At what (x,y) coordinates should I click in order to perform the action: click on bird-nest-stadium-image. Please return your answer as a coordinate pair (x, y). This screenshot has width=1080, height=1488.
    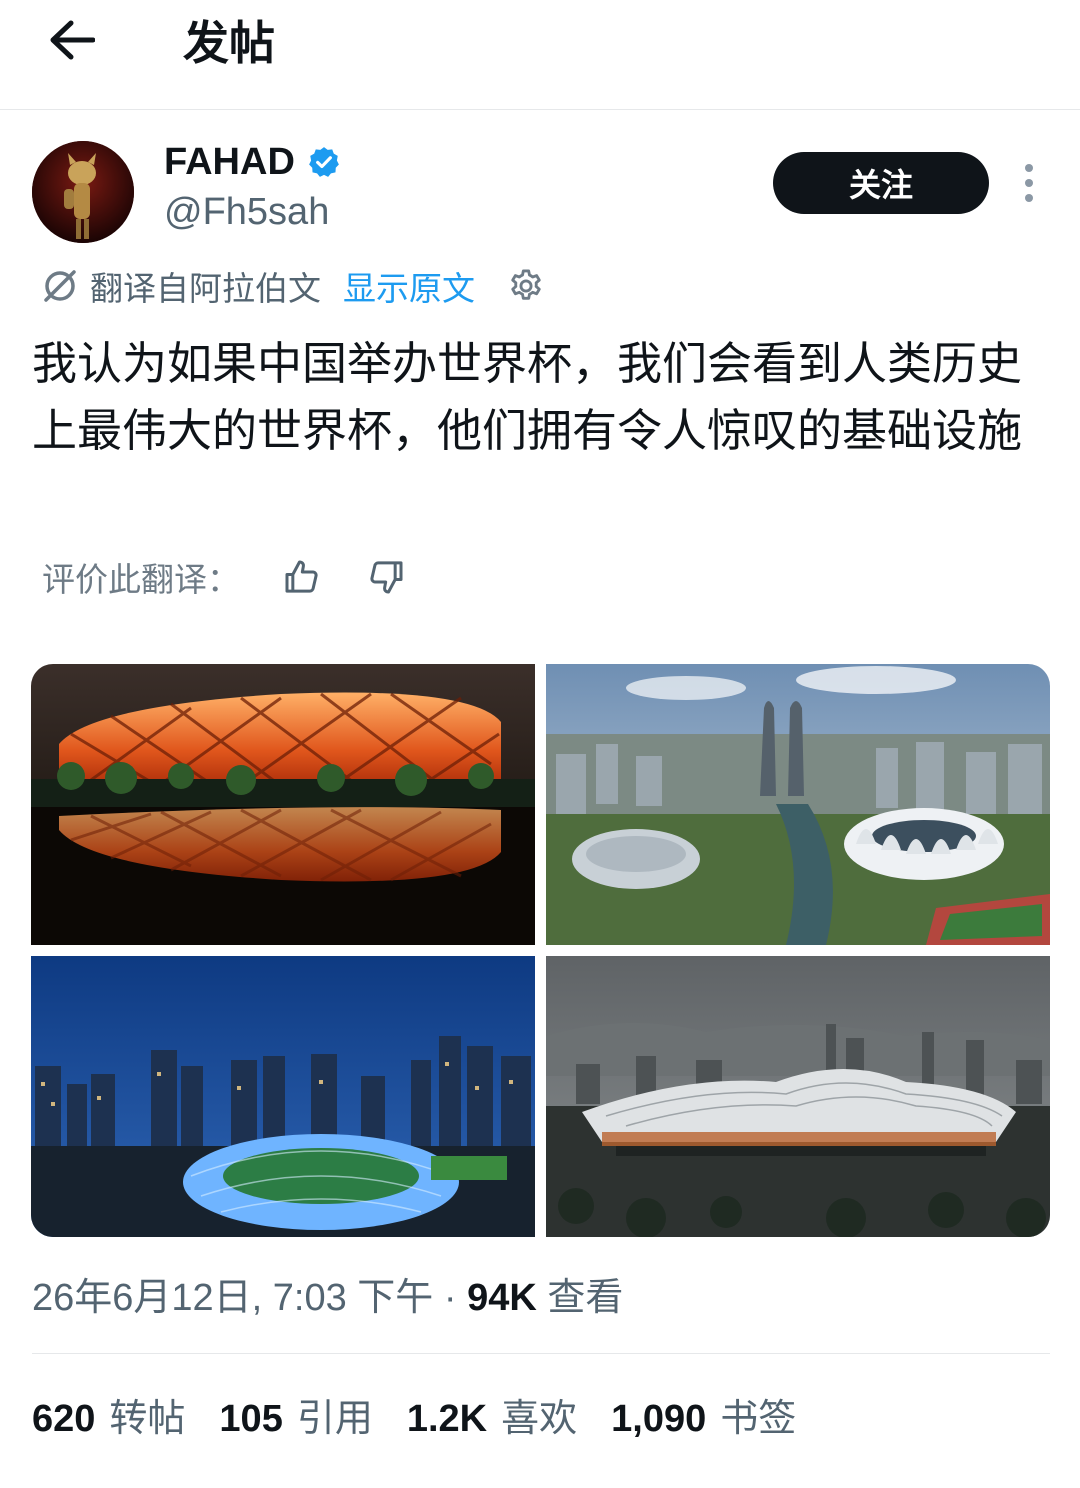
    Looking at the image, I should click on (283, 804).